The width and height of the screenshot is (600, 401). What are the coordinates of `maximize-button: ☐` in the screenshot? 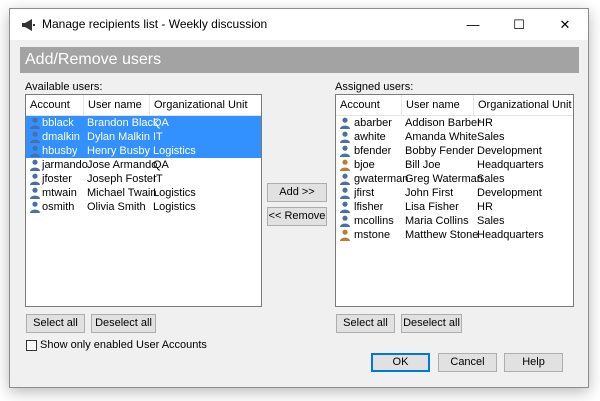 It's located at (519, 24).